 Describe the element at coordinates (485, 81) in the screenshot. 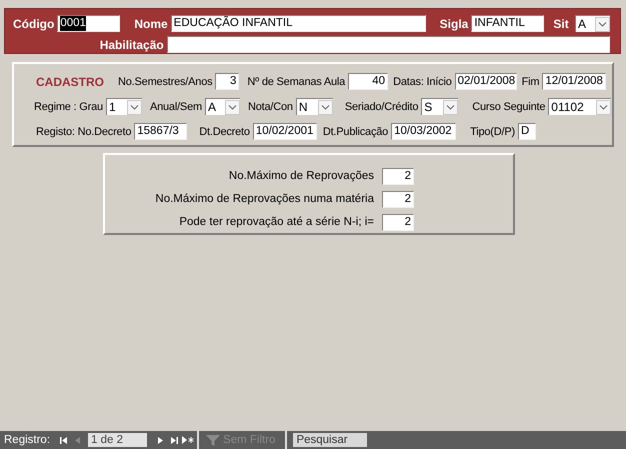

I see `input-field: 02/01/2008` at that location.